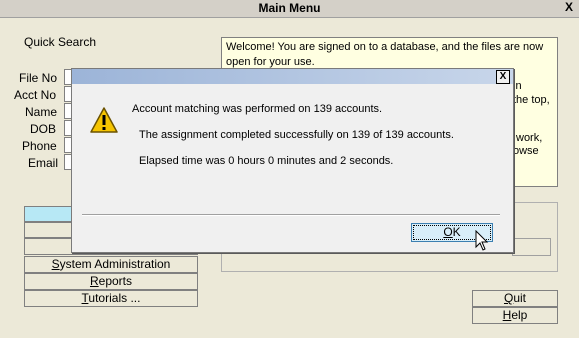 This screenshot has height=338, width=579. I want to click on help-button: Help, so click(515, 315).